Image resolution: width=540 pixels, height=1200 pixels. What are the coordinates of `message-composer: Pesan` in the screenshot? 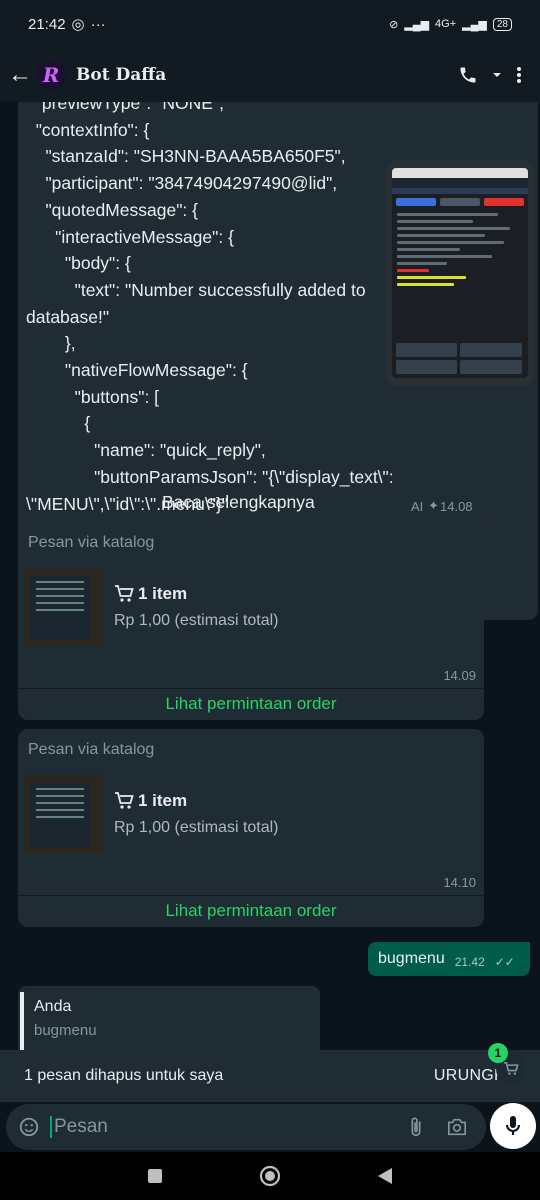 It's located at (246, 1127).